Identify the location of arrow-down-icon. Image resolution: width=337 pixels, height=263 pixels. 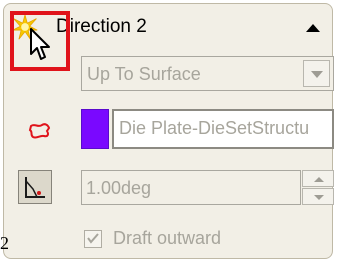
(319, 197).